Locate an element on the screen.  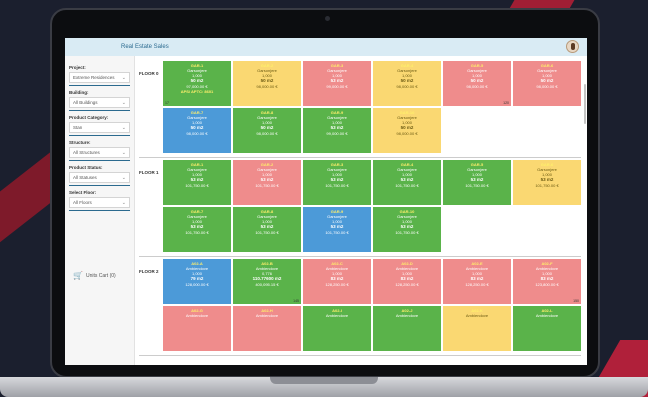
unit-card: GAR-9 Garsonjere 1,000 53 m2 99,000.00 € is located at coordinates (337, 130).